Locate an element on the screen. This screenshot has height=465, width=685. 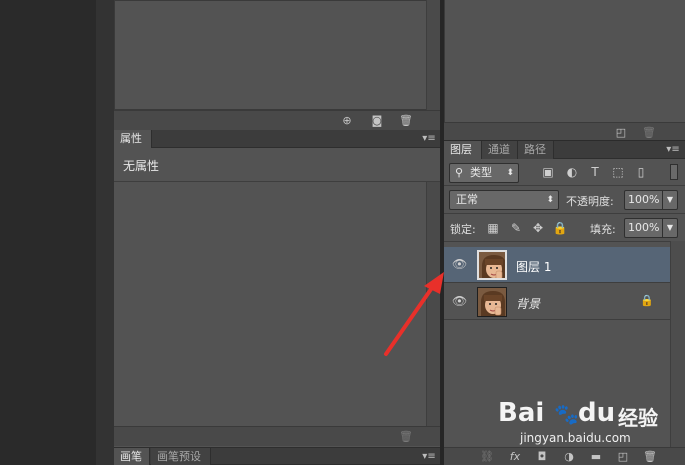
folder-icon: ▬ is located at coordinates (596, 457).